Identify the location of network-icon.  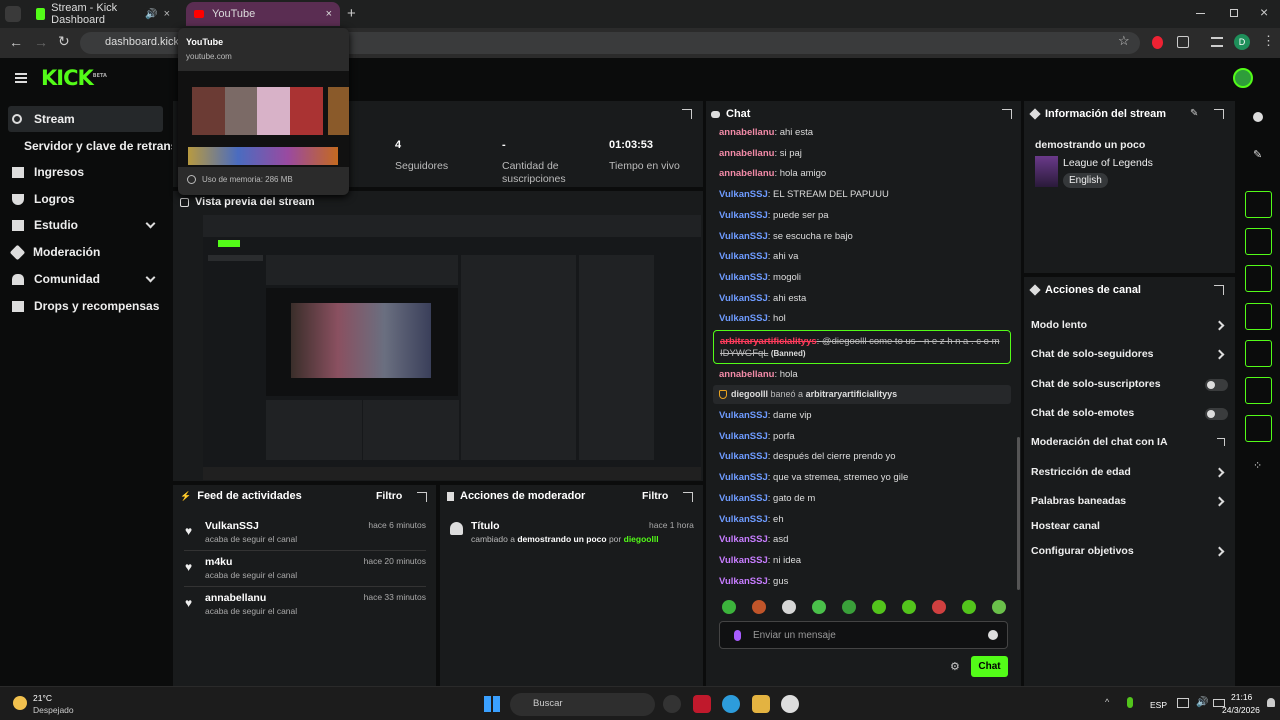
(1183, 703).